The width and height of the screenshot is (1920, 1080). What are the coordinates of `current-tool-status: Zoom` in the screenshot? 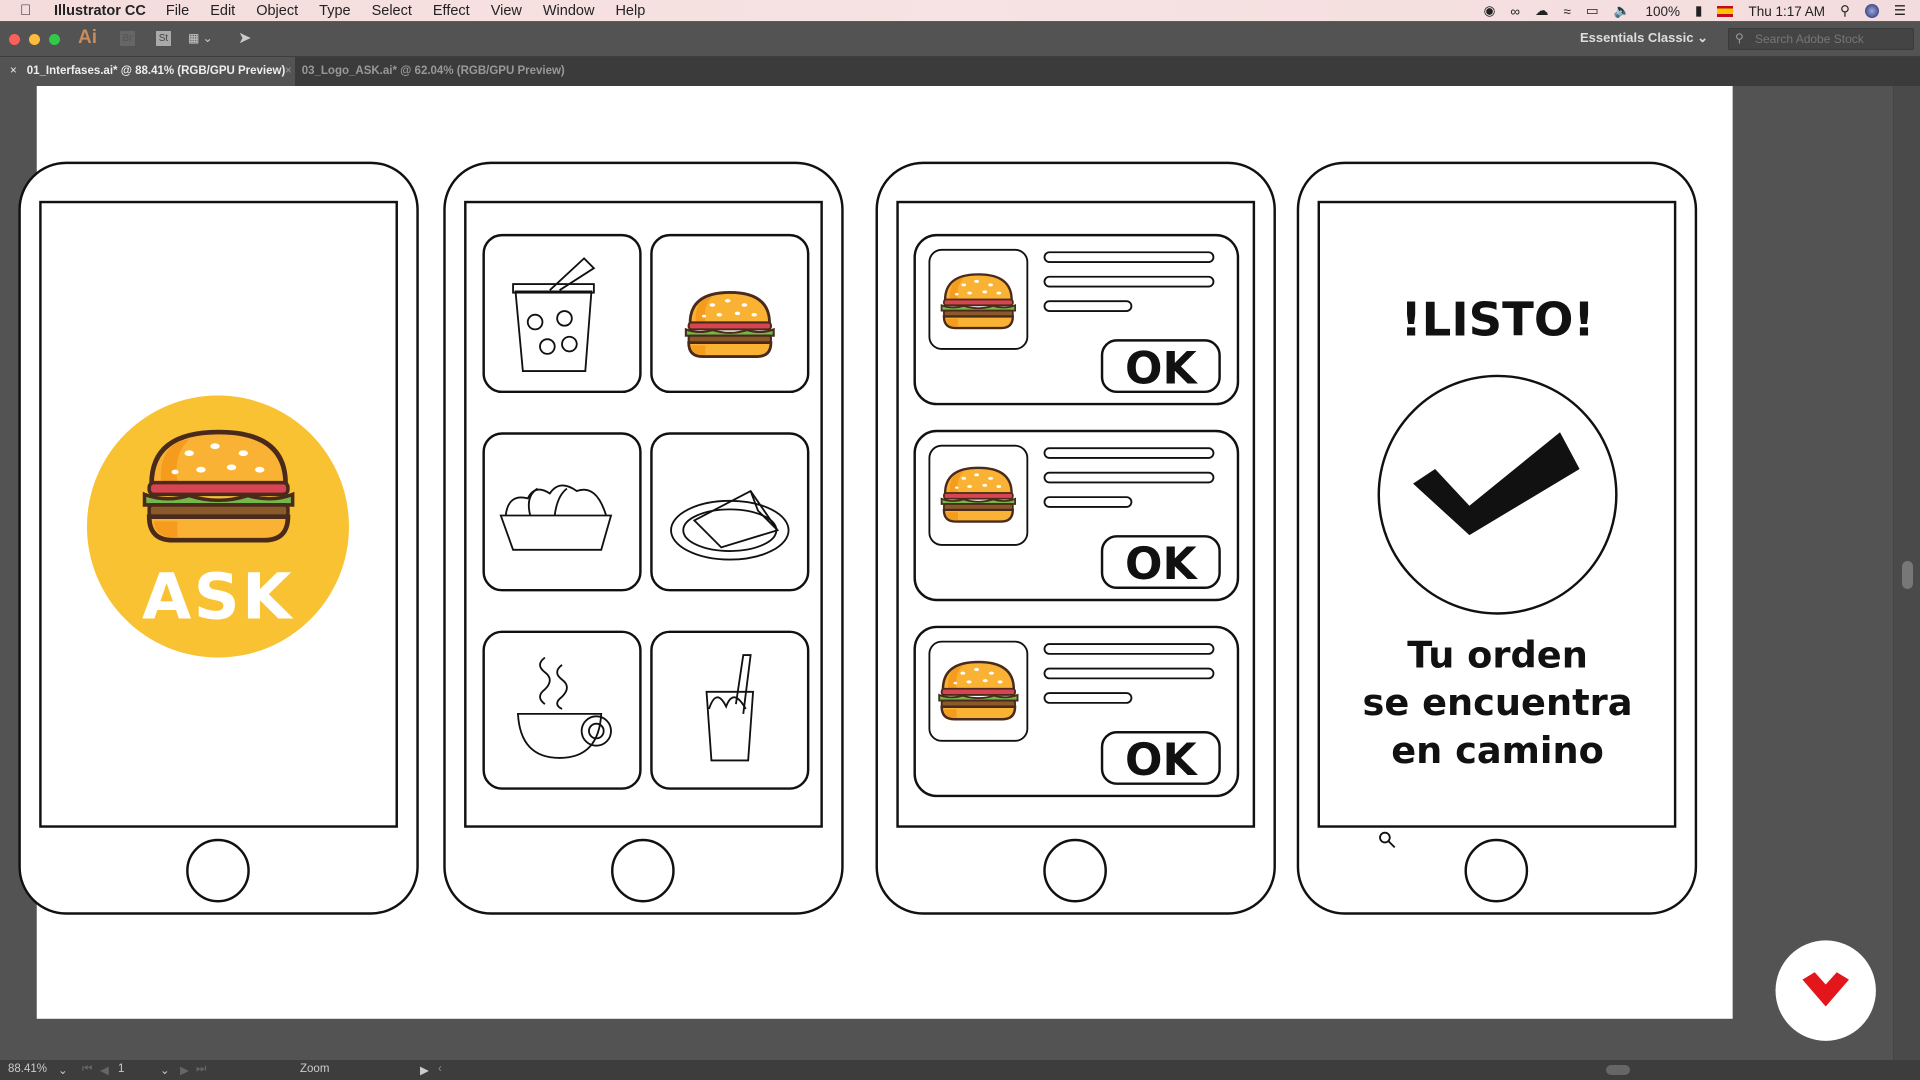 It's located at (314, 1070).